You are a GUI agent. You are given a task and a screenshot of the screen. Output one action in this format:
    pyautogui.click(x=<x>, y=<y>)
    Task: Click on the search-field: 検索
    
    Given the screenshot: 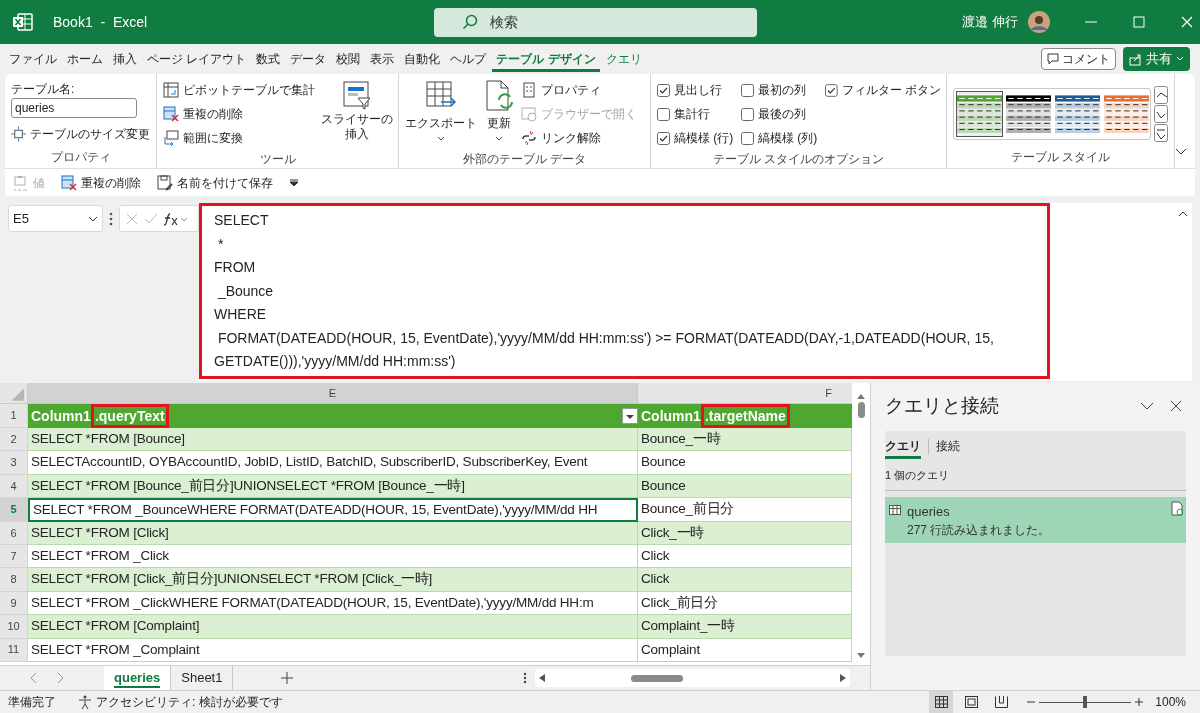 What is the action you would take?
    pyautogui.click(x=596, y=22)
    